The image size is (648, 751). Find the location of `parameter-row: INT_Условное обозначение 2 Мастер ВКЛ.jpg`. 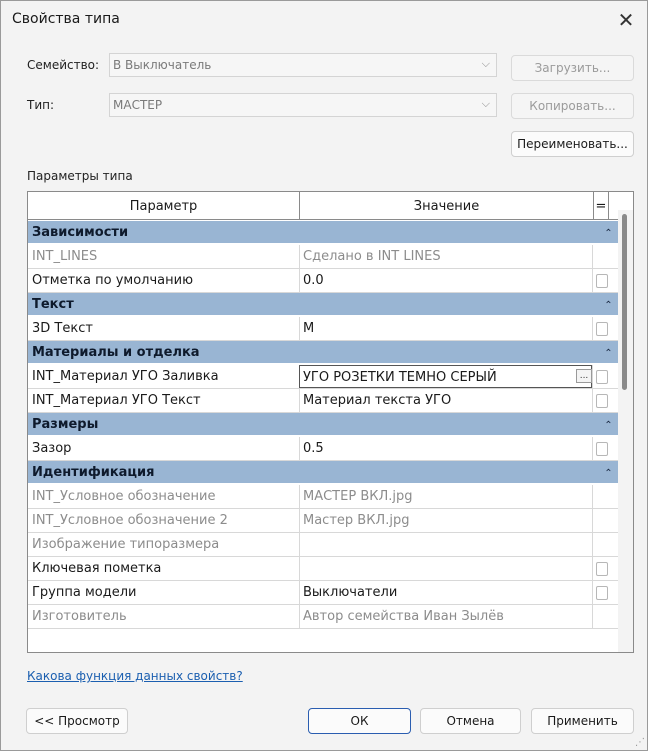

parameter-row: INT_Условное обозначение 2 Мастер ВКЛ.jpg is located at coordinates (323, 521).